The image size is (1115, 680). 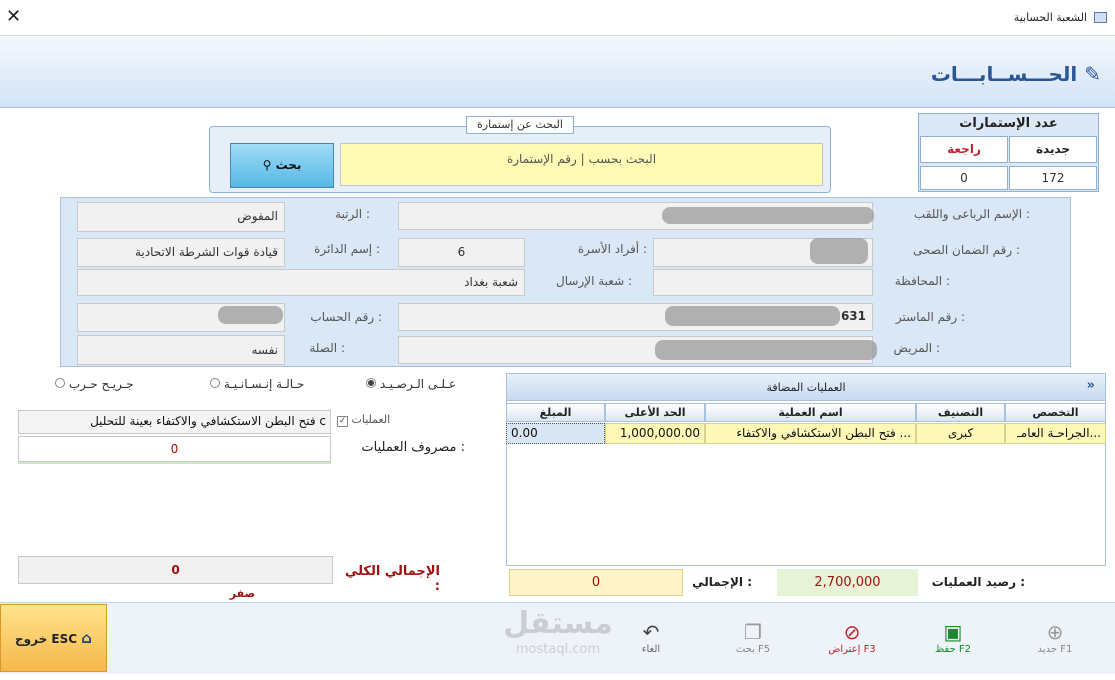 What do you see at coordinates (960, 412) in the screenshot?
I see `col-header-category: التصنيف` at bounding box center [960, 412].